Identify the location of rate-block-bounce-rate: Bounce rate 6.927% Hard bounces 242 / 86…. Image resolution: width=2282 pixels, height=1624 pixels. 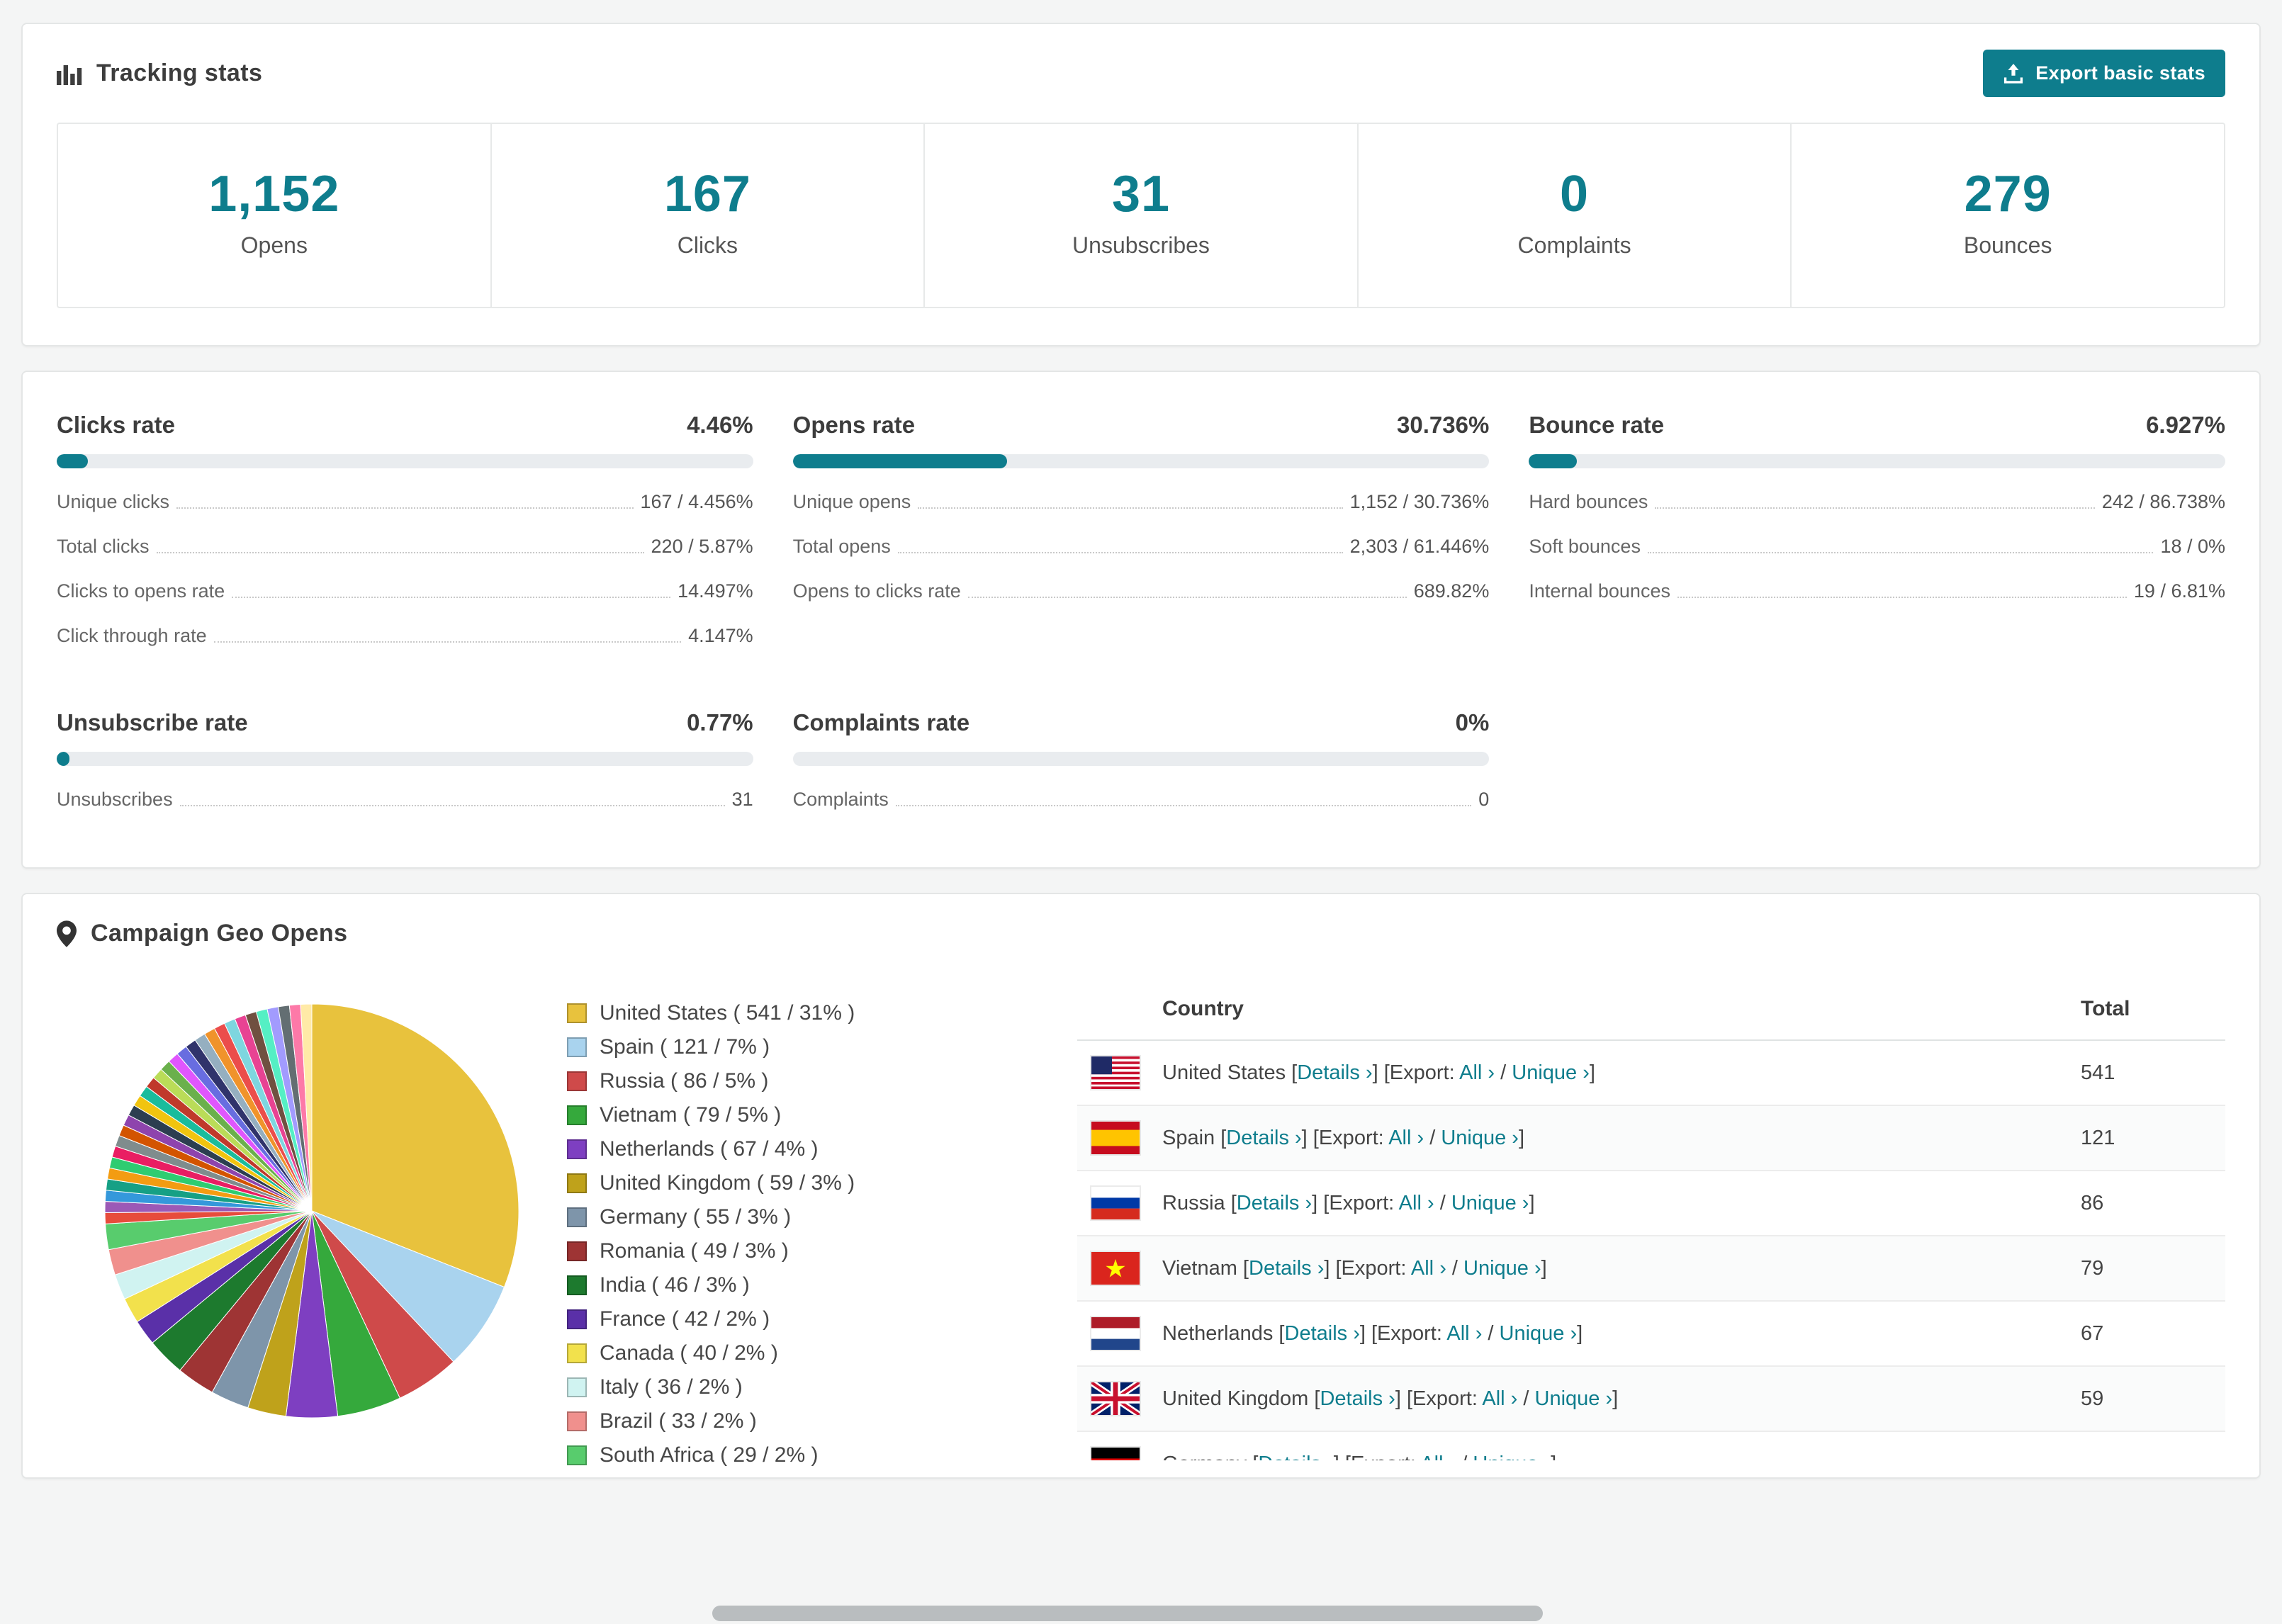
(1877, 529).